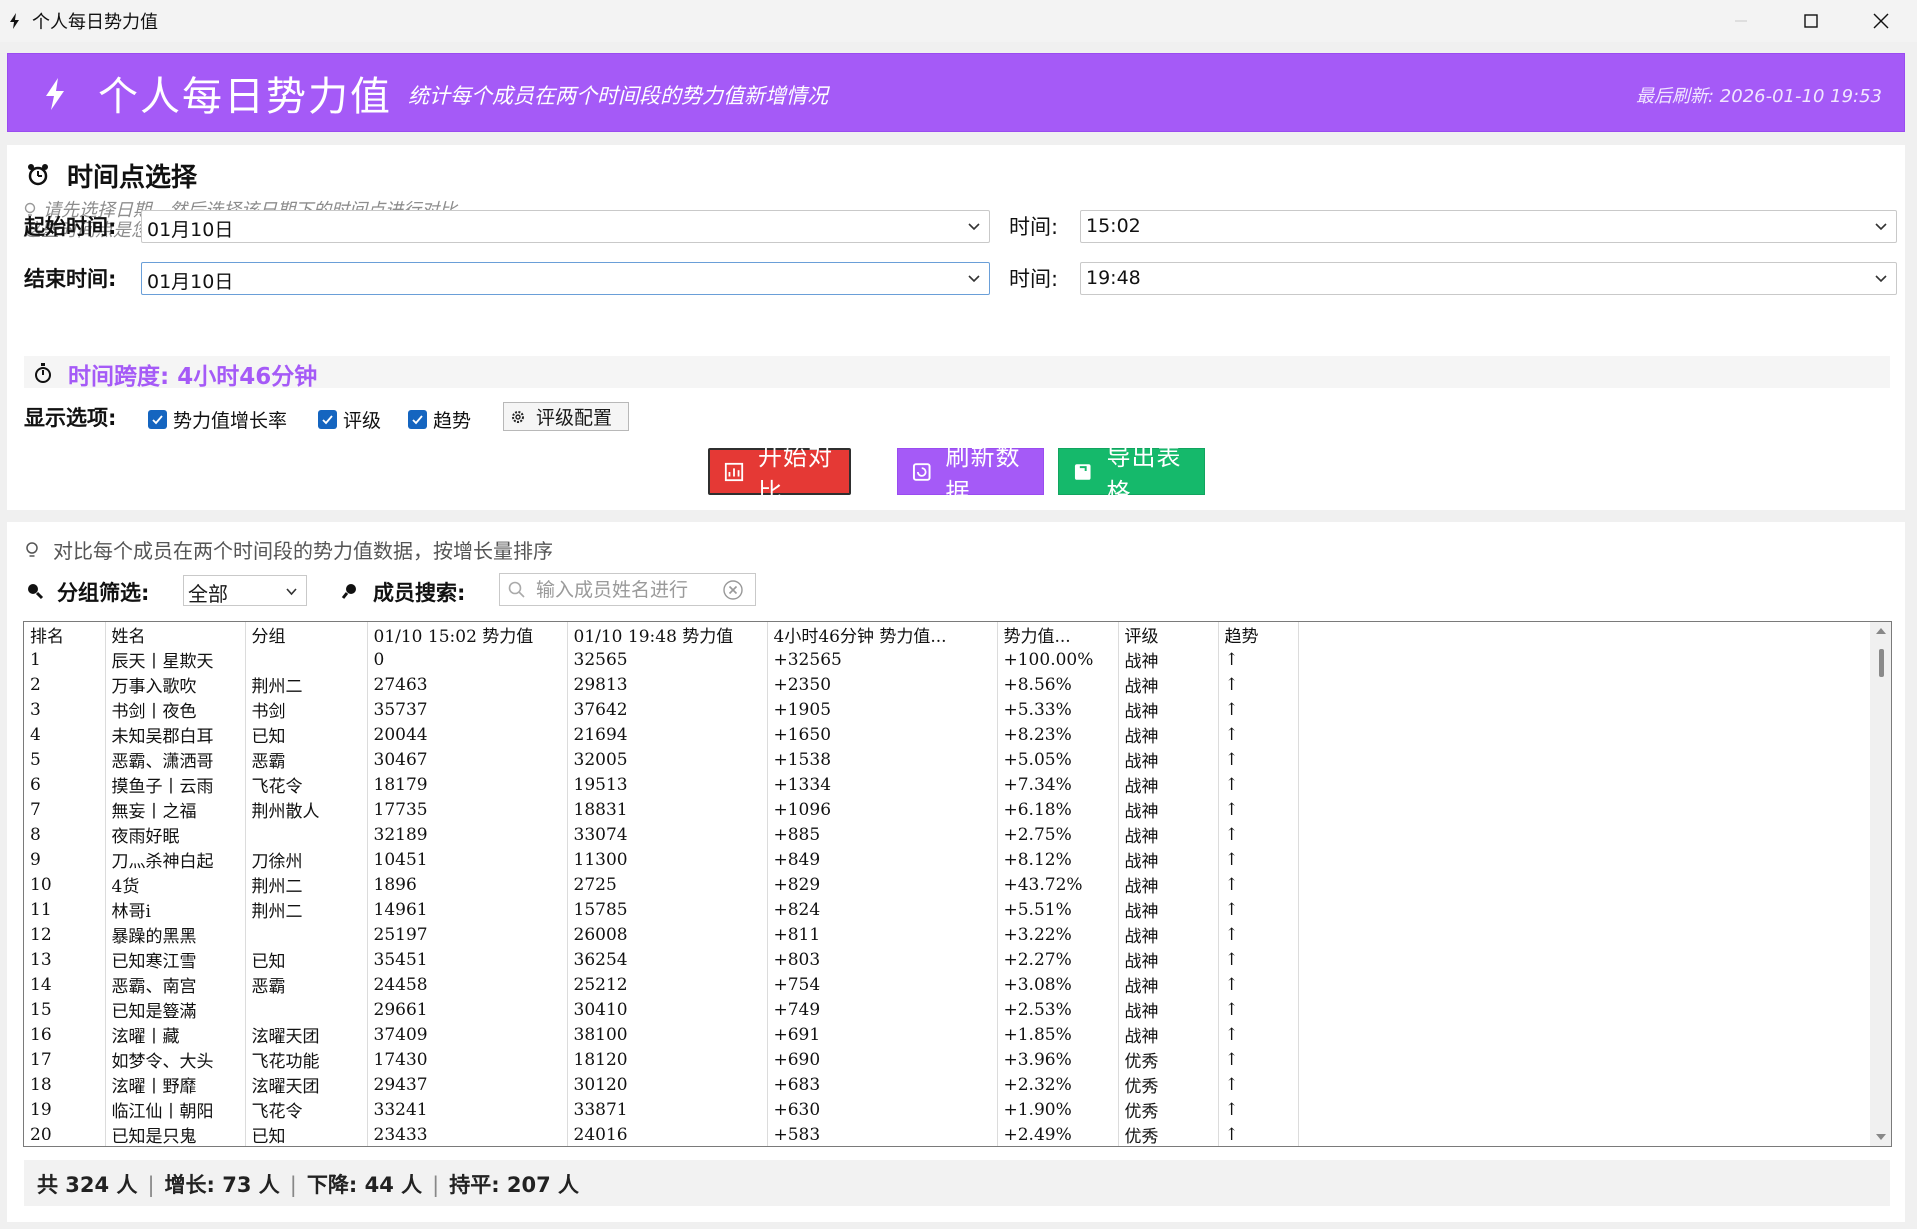 This screenshot has height=1229, width=1917. What do you see at coordinates (661, 784) in the screenshot?
I see `table-row: 6 摸鱼子丨云雨 飞花令 18179 19513 +1334 +7.34% 战神 ↑` at bounding box center [661, 784].